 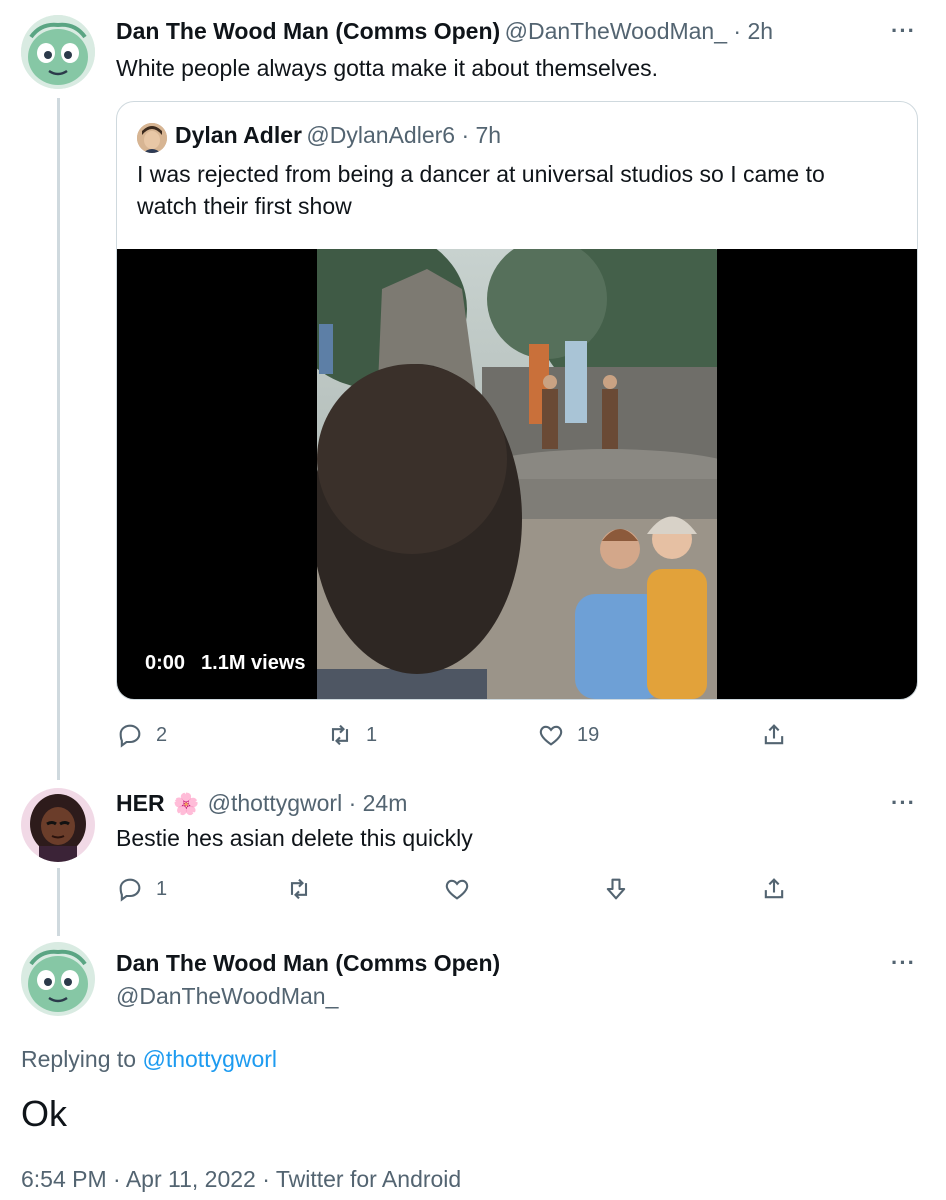 What do you see at coordinates (44, 1113) in the screenshot?
I see `tweet-text: Ok` at bounding box center [44, 1113].